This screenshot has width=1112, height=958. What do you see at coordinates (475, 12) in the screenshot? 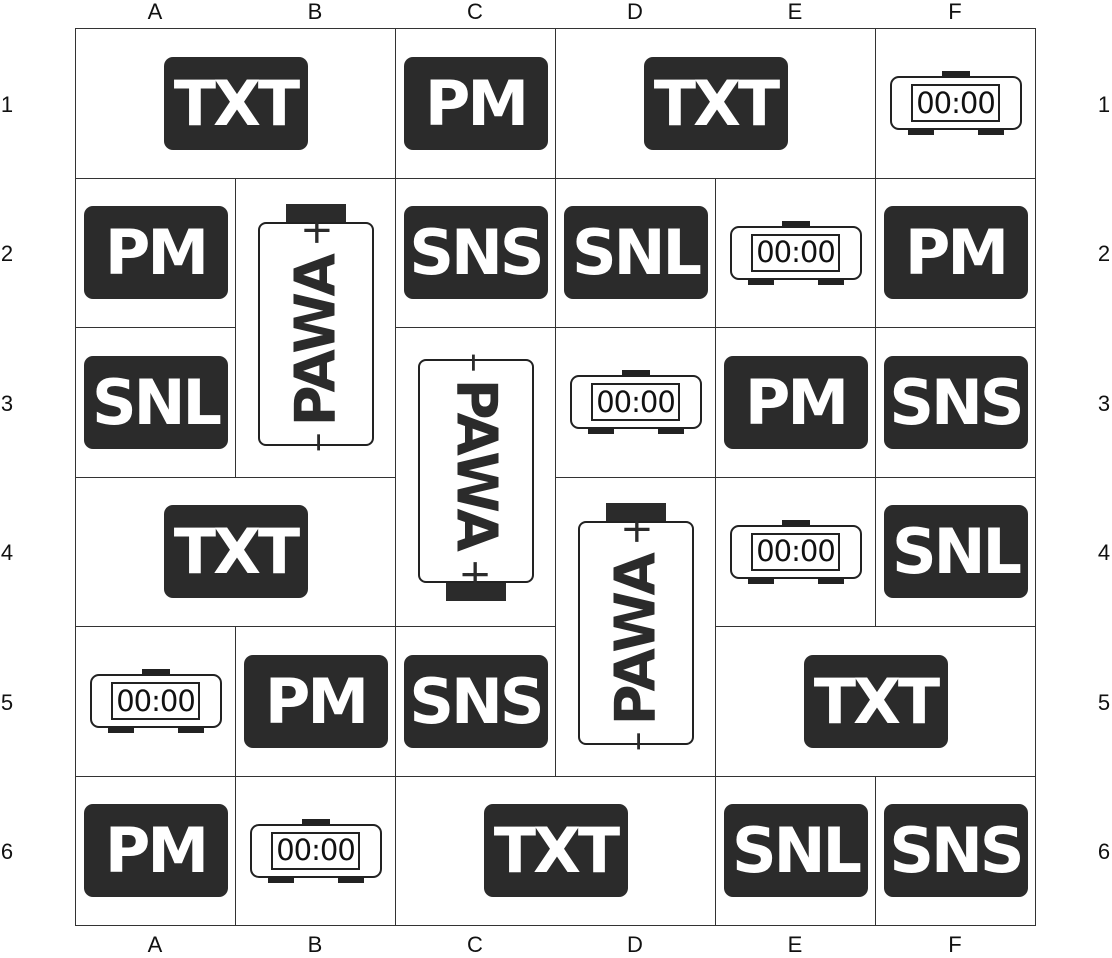
I see `col-label-top-c: C` at bounding box center [475, 12].